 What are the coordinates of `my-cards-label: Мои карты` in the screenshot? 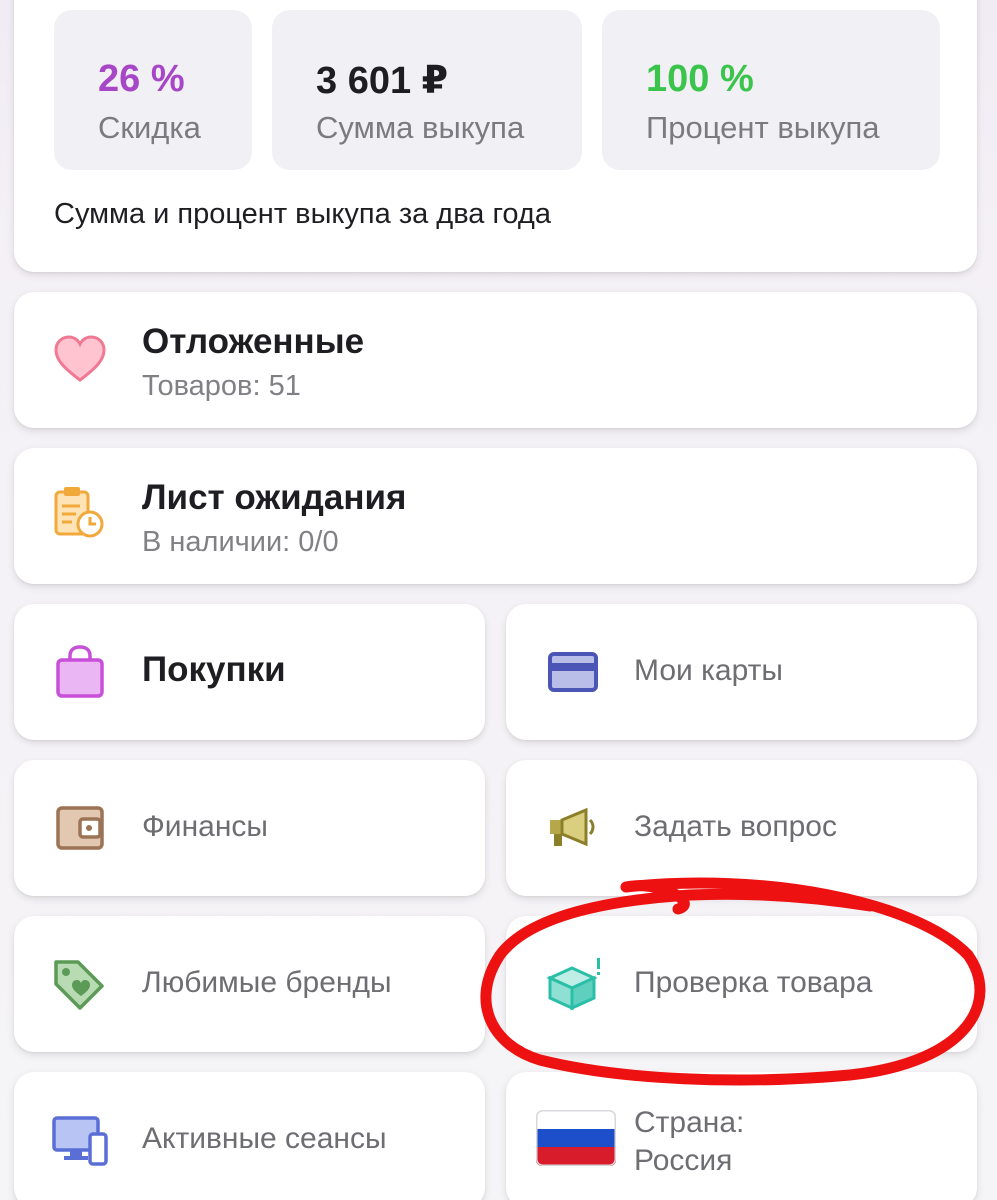 It's located at (708, 670).